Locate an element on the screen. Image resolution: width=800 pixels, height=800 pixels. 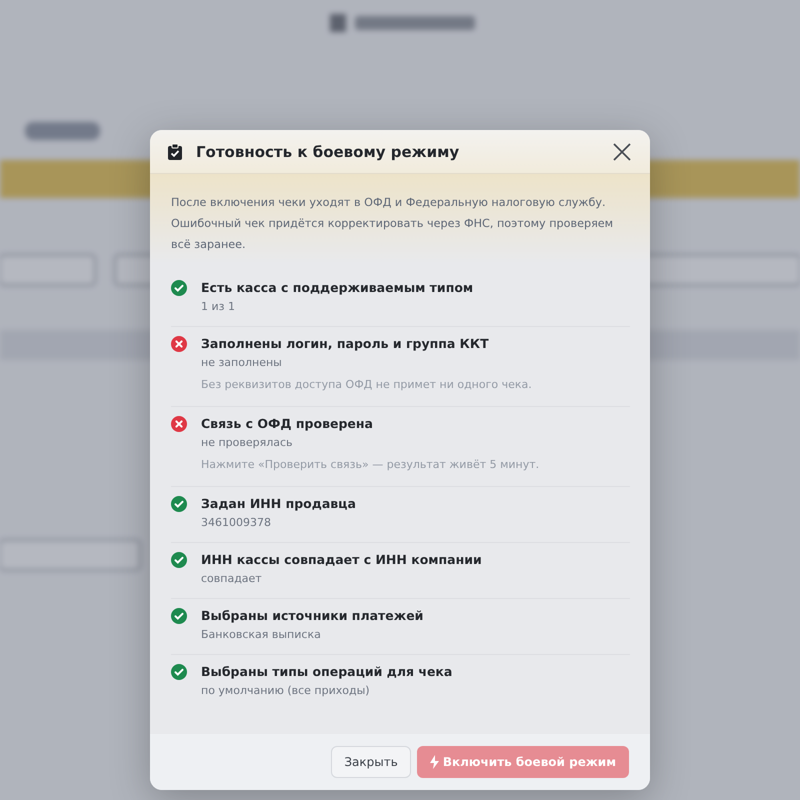
check-hint: Нажмите «Проверить связь» — результат живёт 5 минут. is located at coordinates (370, 465).